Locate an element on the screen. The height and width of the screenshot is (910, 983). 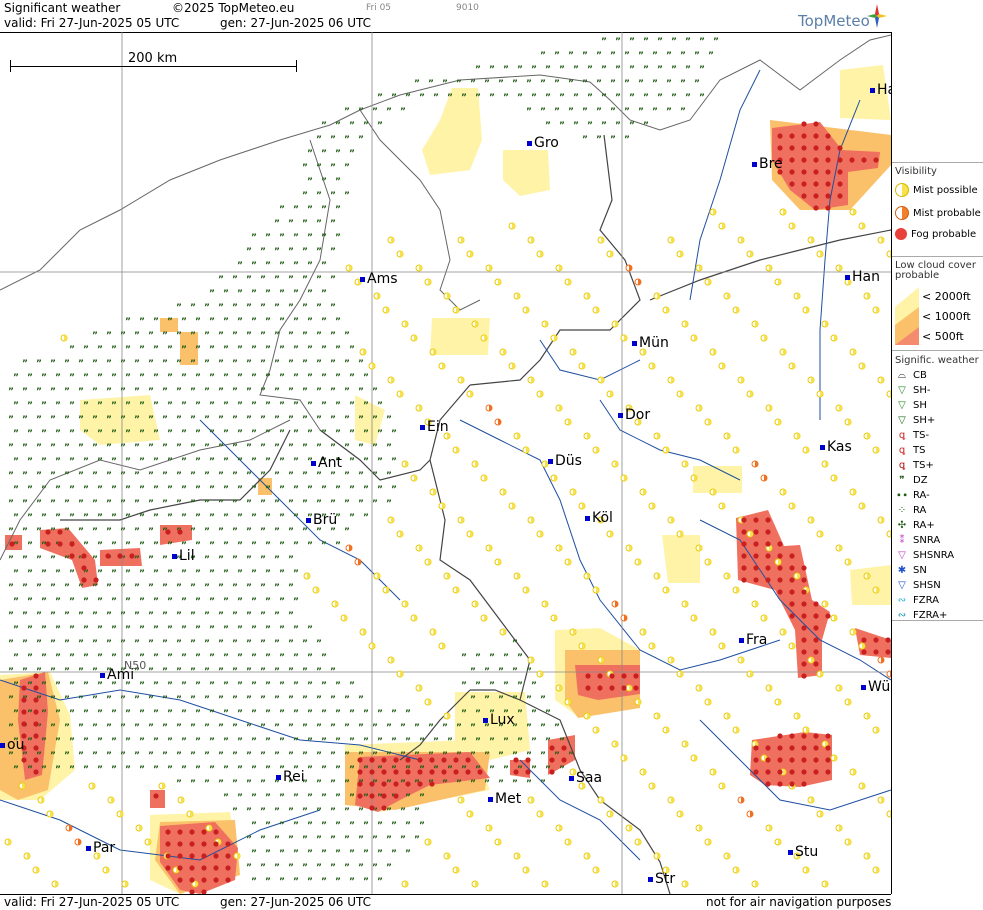
city-name: Par is located at coordinates (104, 848).